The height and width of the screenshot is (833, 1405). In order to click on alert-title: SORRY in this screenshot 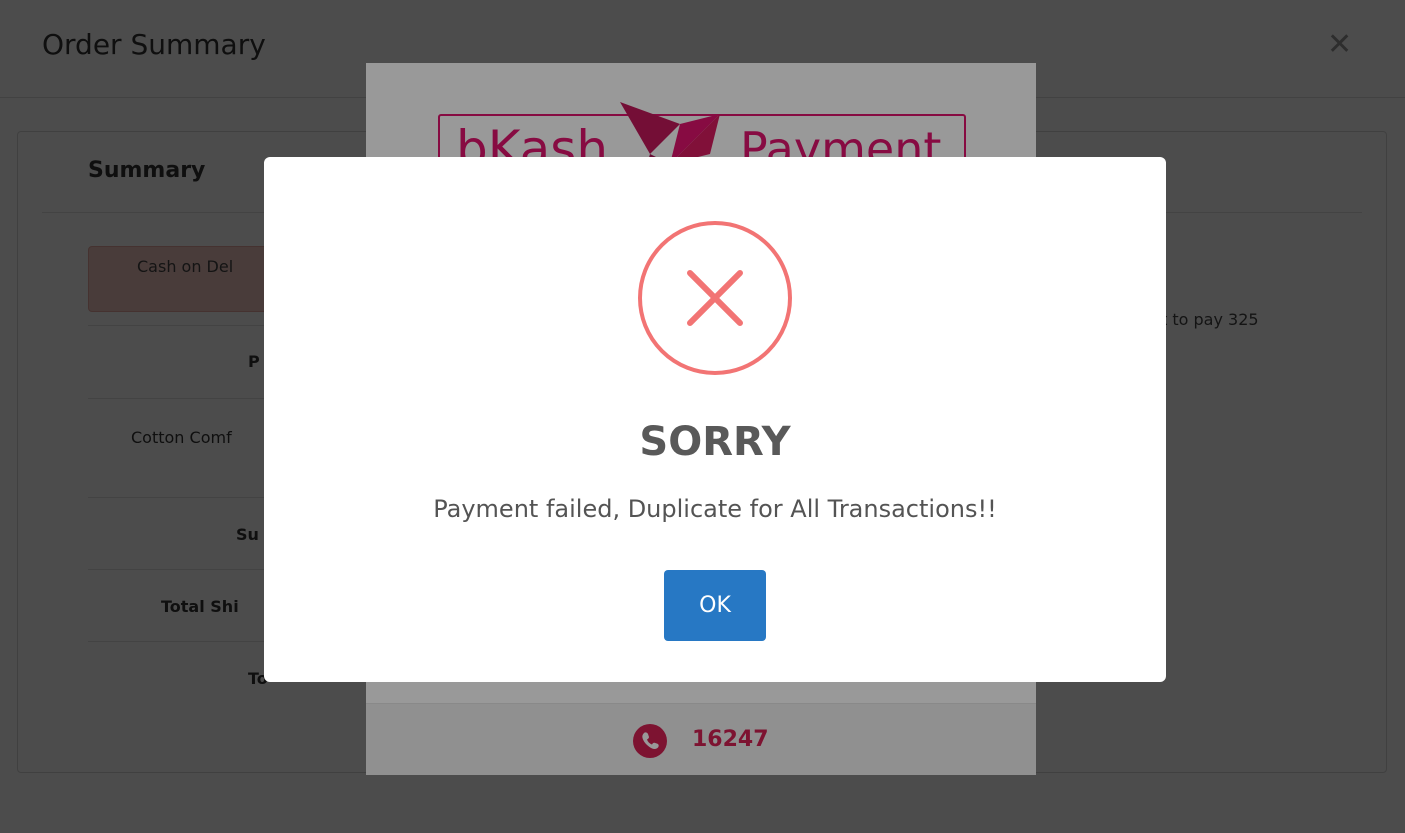, I will do `click(715, 442)`.